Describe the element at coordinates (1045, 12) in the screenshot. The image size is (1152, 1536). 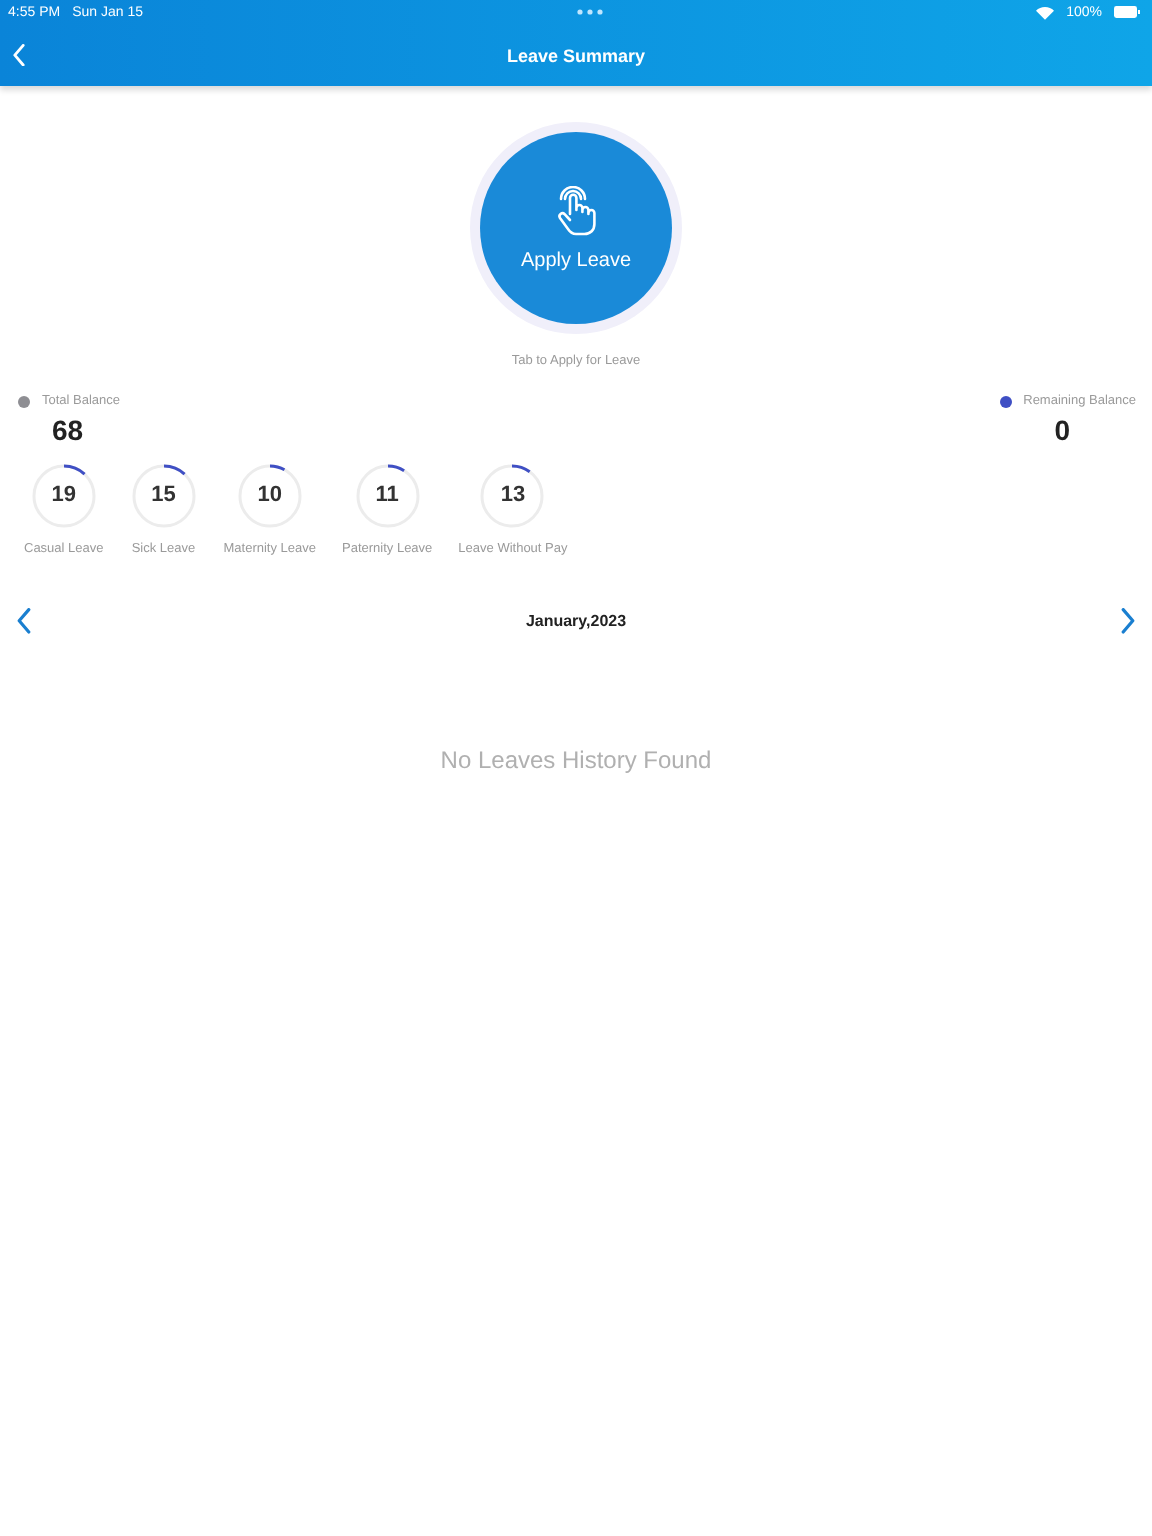
I see `wifi-icon` at that location.